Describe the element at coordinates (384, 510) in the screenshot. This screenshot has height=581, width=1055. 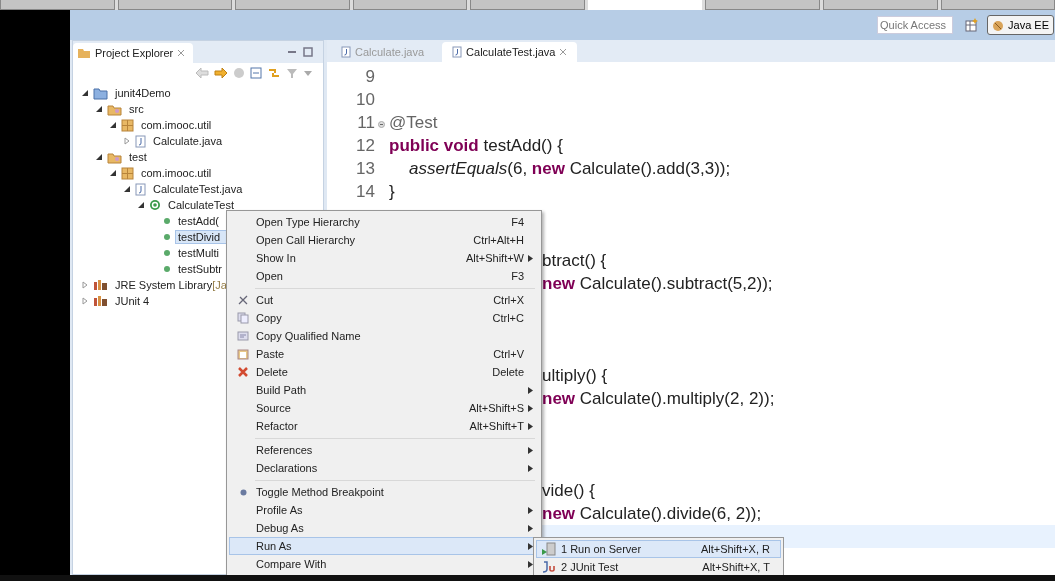
I see `menu-item: Profile As` at that location.